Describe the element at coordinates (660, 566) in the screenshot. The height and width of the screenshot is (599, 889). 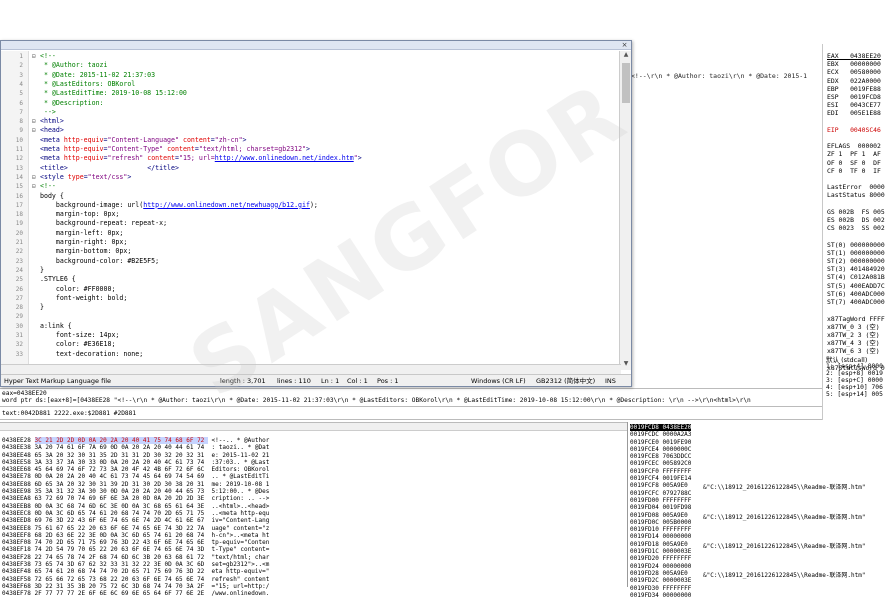
I see `stack-row: 0019FD24 00000000` at that location.